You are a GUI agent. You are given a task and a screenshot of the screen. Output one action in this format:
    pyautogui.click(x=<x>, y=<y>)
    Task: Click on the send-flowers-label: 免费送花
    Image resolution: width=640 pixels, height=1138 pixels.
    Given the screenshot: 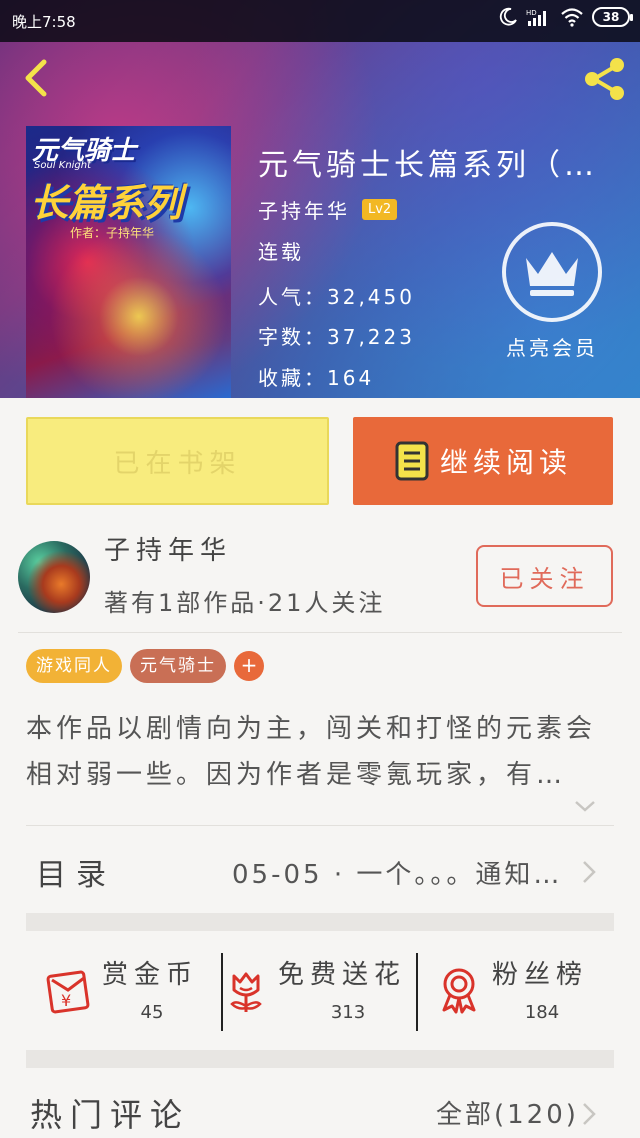 What is the action you would take?
    pyautogui.click(x=342, y=975)
    